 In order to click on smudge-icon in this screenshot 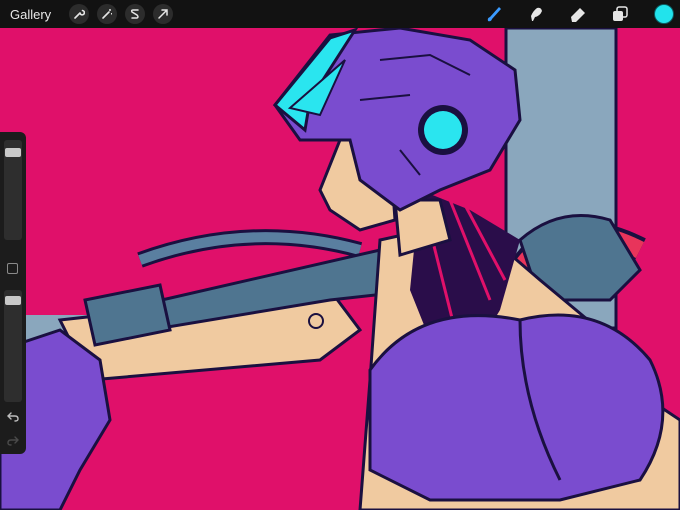, I will do `click(536, 14)`.